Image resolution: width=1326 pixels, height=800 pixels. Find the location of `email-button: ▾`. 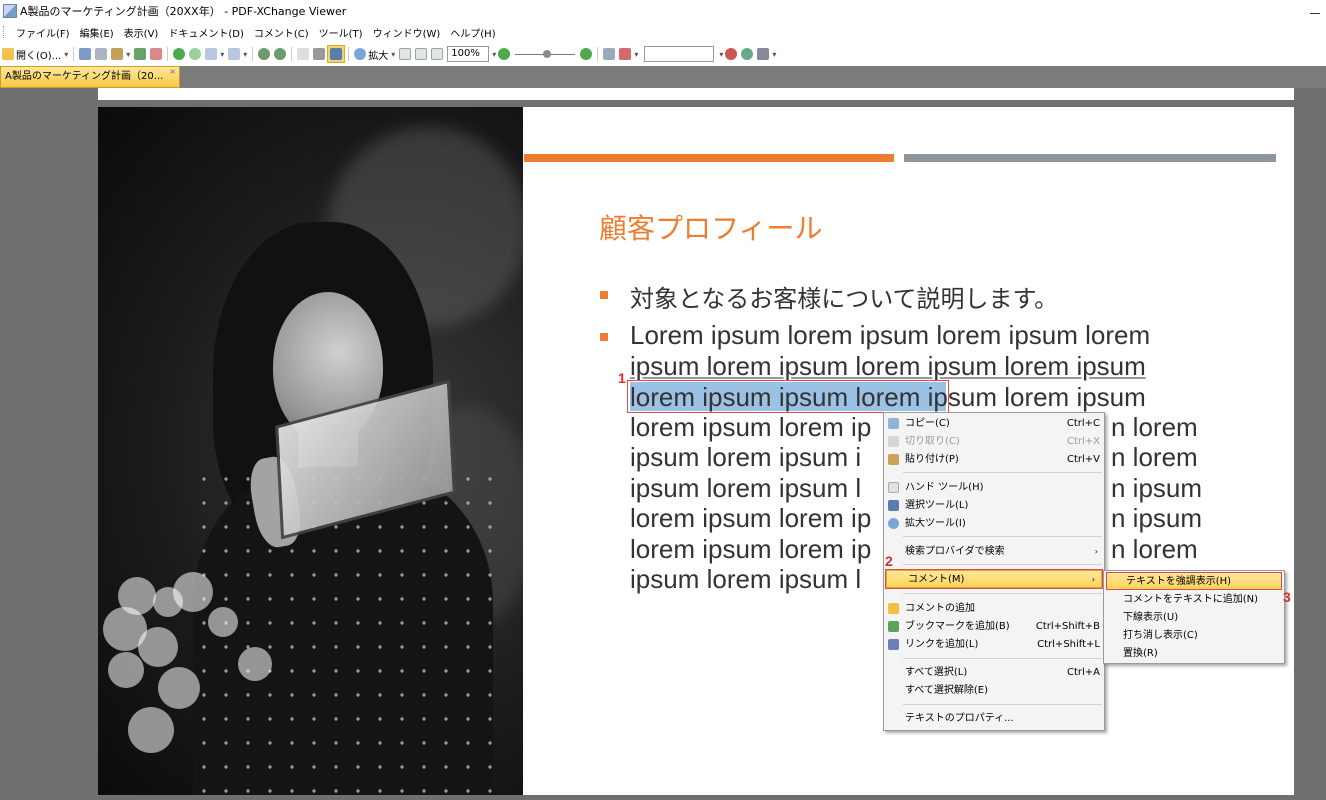

email-button: ▾ is located at coordinates (120, 54).